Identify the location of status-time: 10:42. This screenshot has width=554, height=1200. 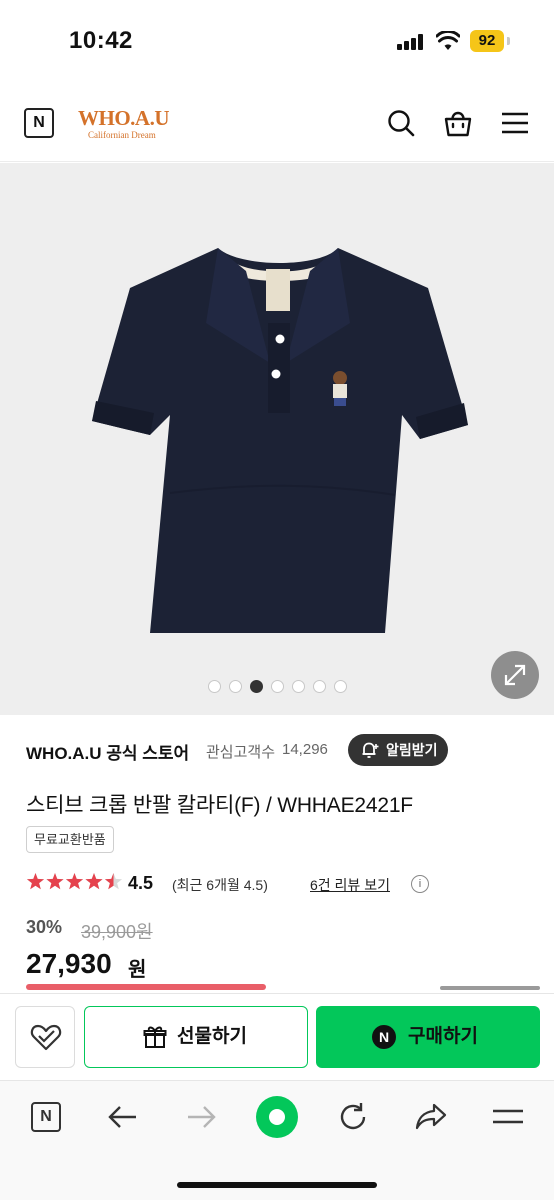
(101, 40).